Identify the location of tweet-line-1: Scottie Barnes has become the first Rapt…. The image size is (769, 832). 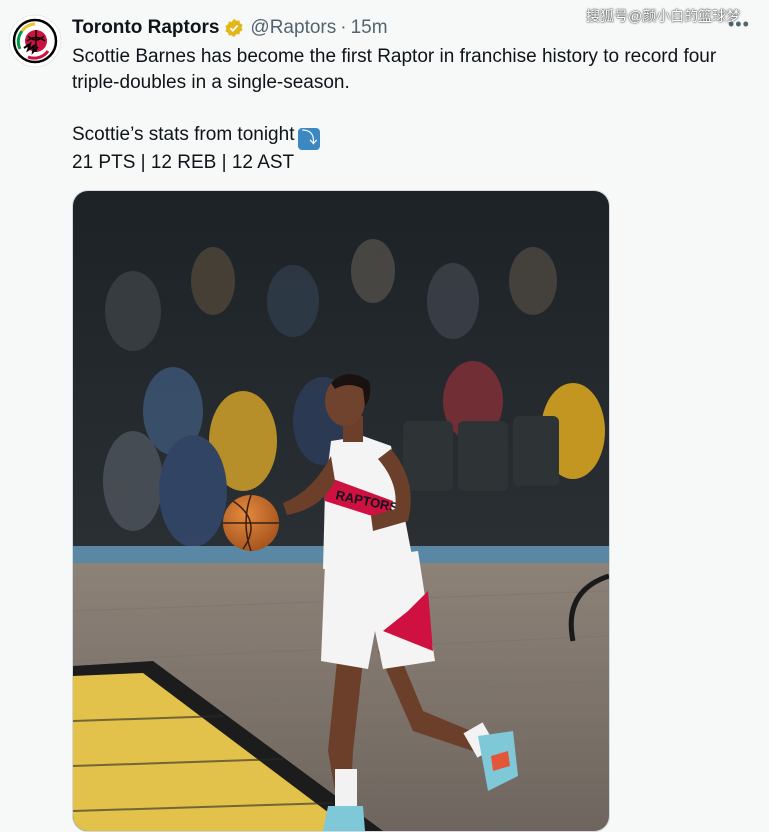
(394, 69).